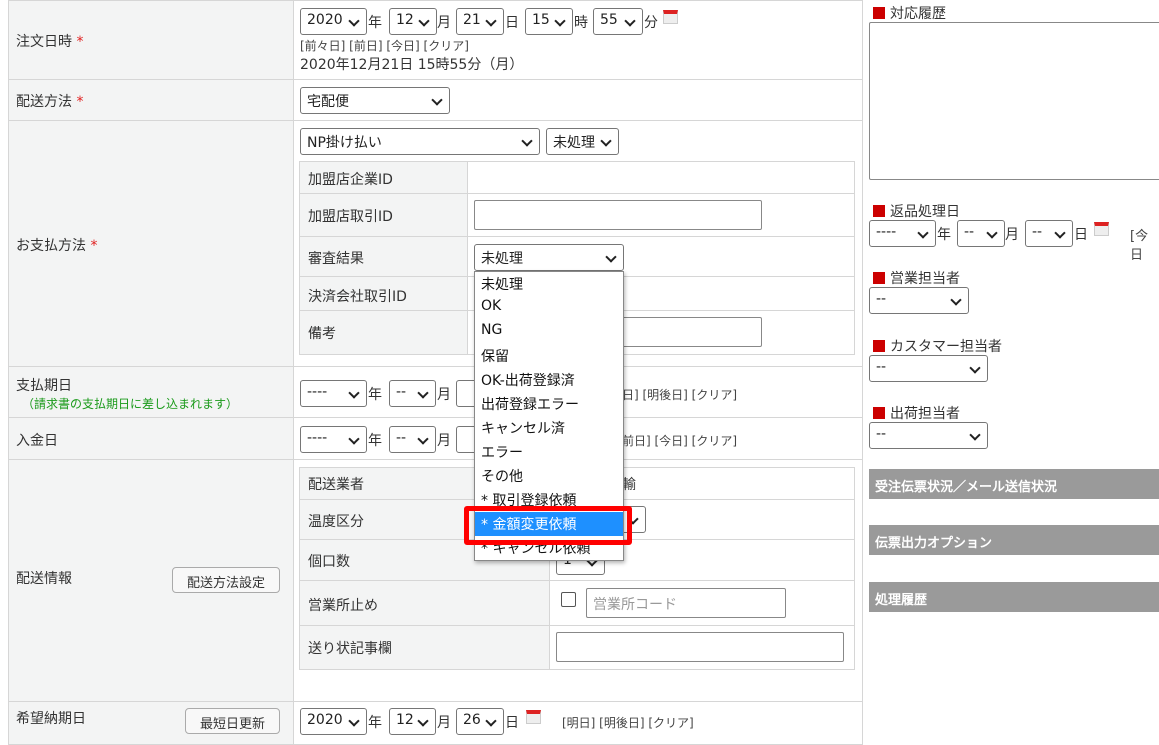  Describe the element at coordinates (1014, 540) in the screenshot. I see `slip-output-options-section: 伝票出力オプション` at that location.